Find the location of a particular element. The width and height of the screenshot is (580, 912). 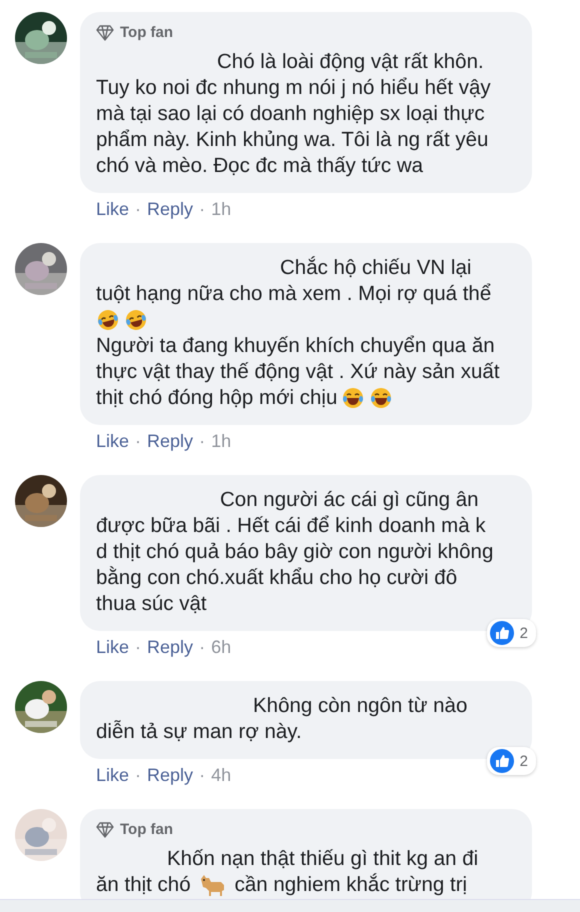

comment-time: 6h is located at coordinates (221, 647).